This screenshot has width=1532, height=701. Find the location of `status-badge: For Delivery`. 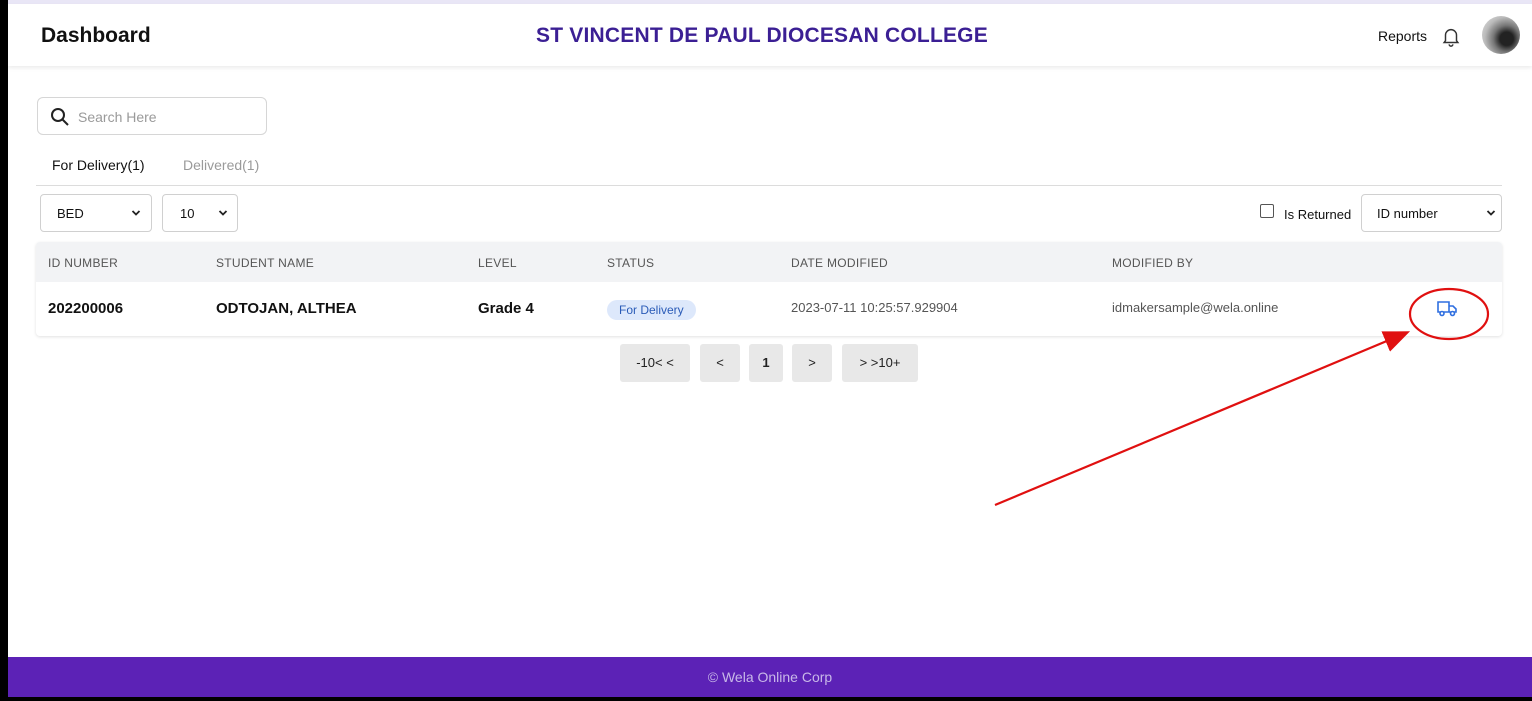

status-badge: For Delivery is located at coordinates (651, 310).